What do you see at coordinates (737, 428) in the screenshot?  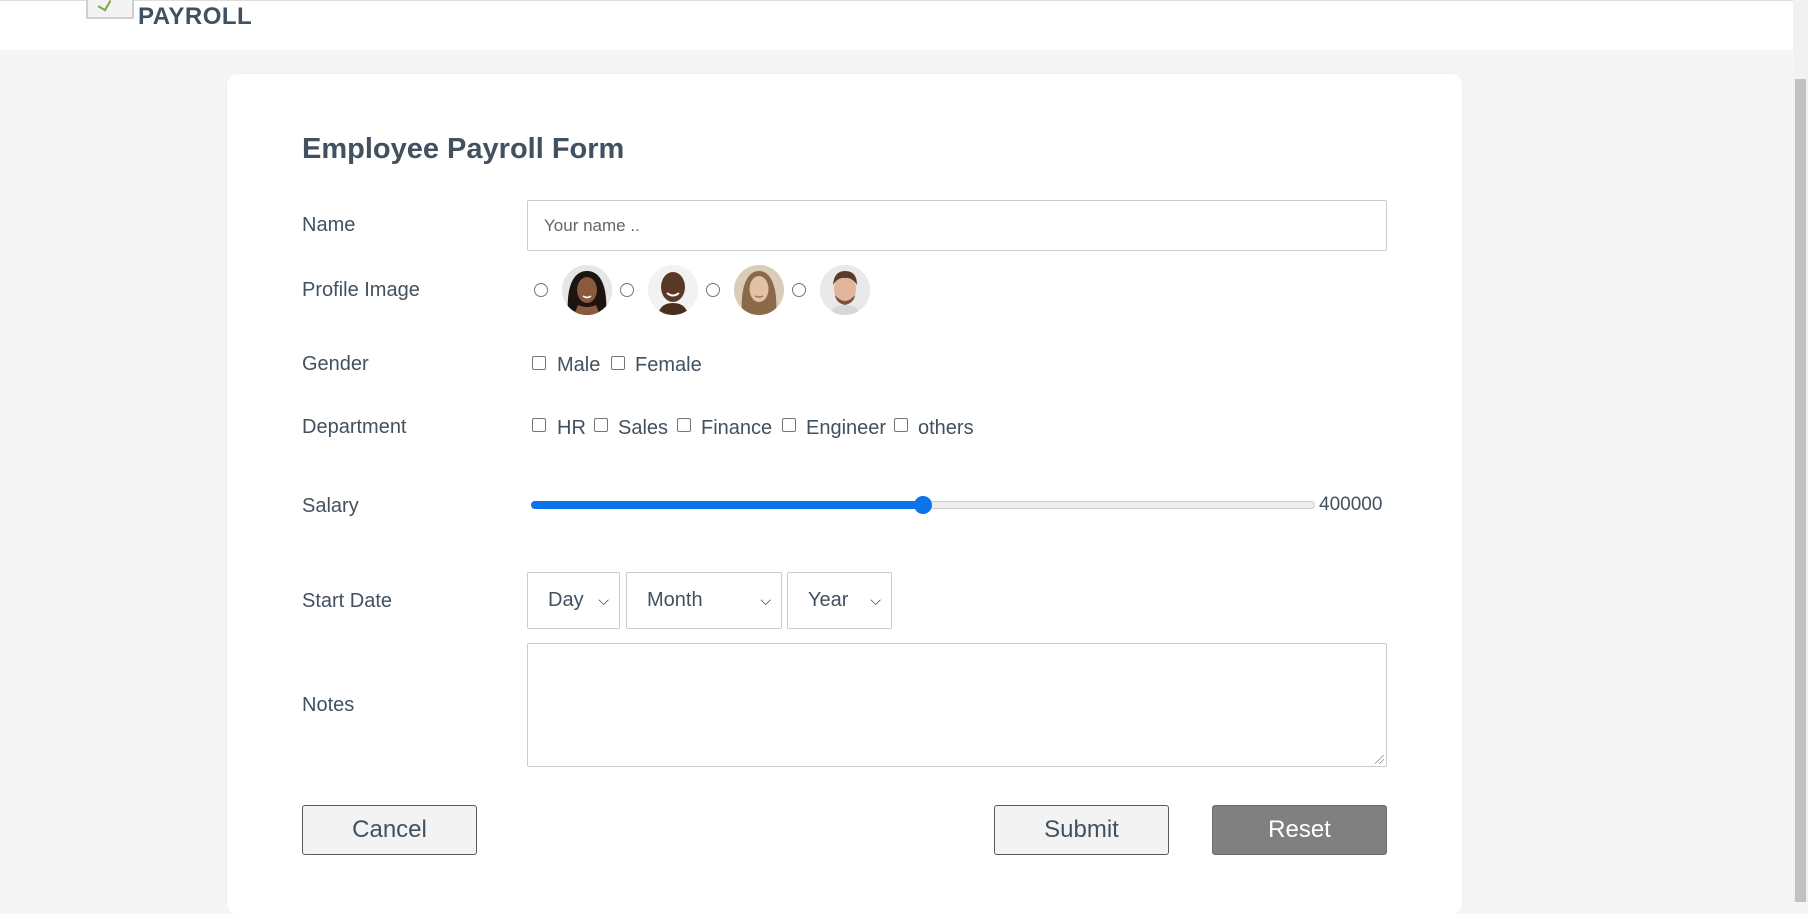 I see `department-finance-label: Finance` at bounding box center [737, 428].